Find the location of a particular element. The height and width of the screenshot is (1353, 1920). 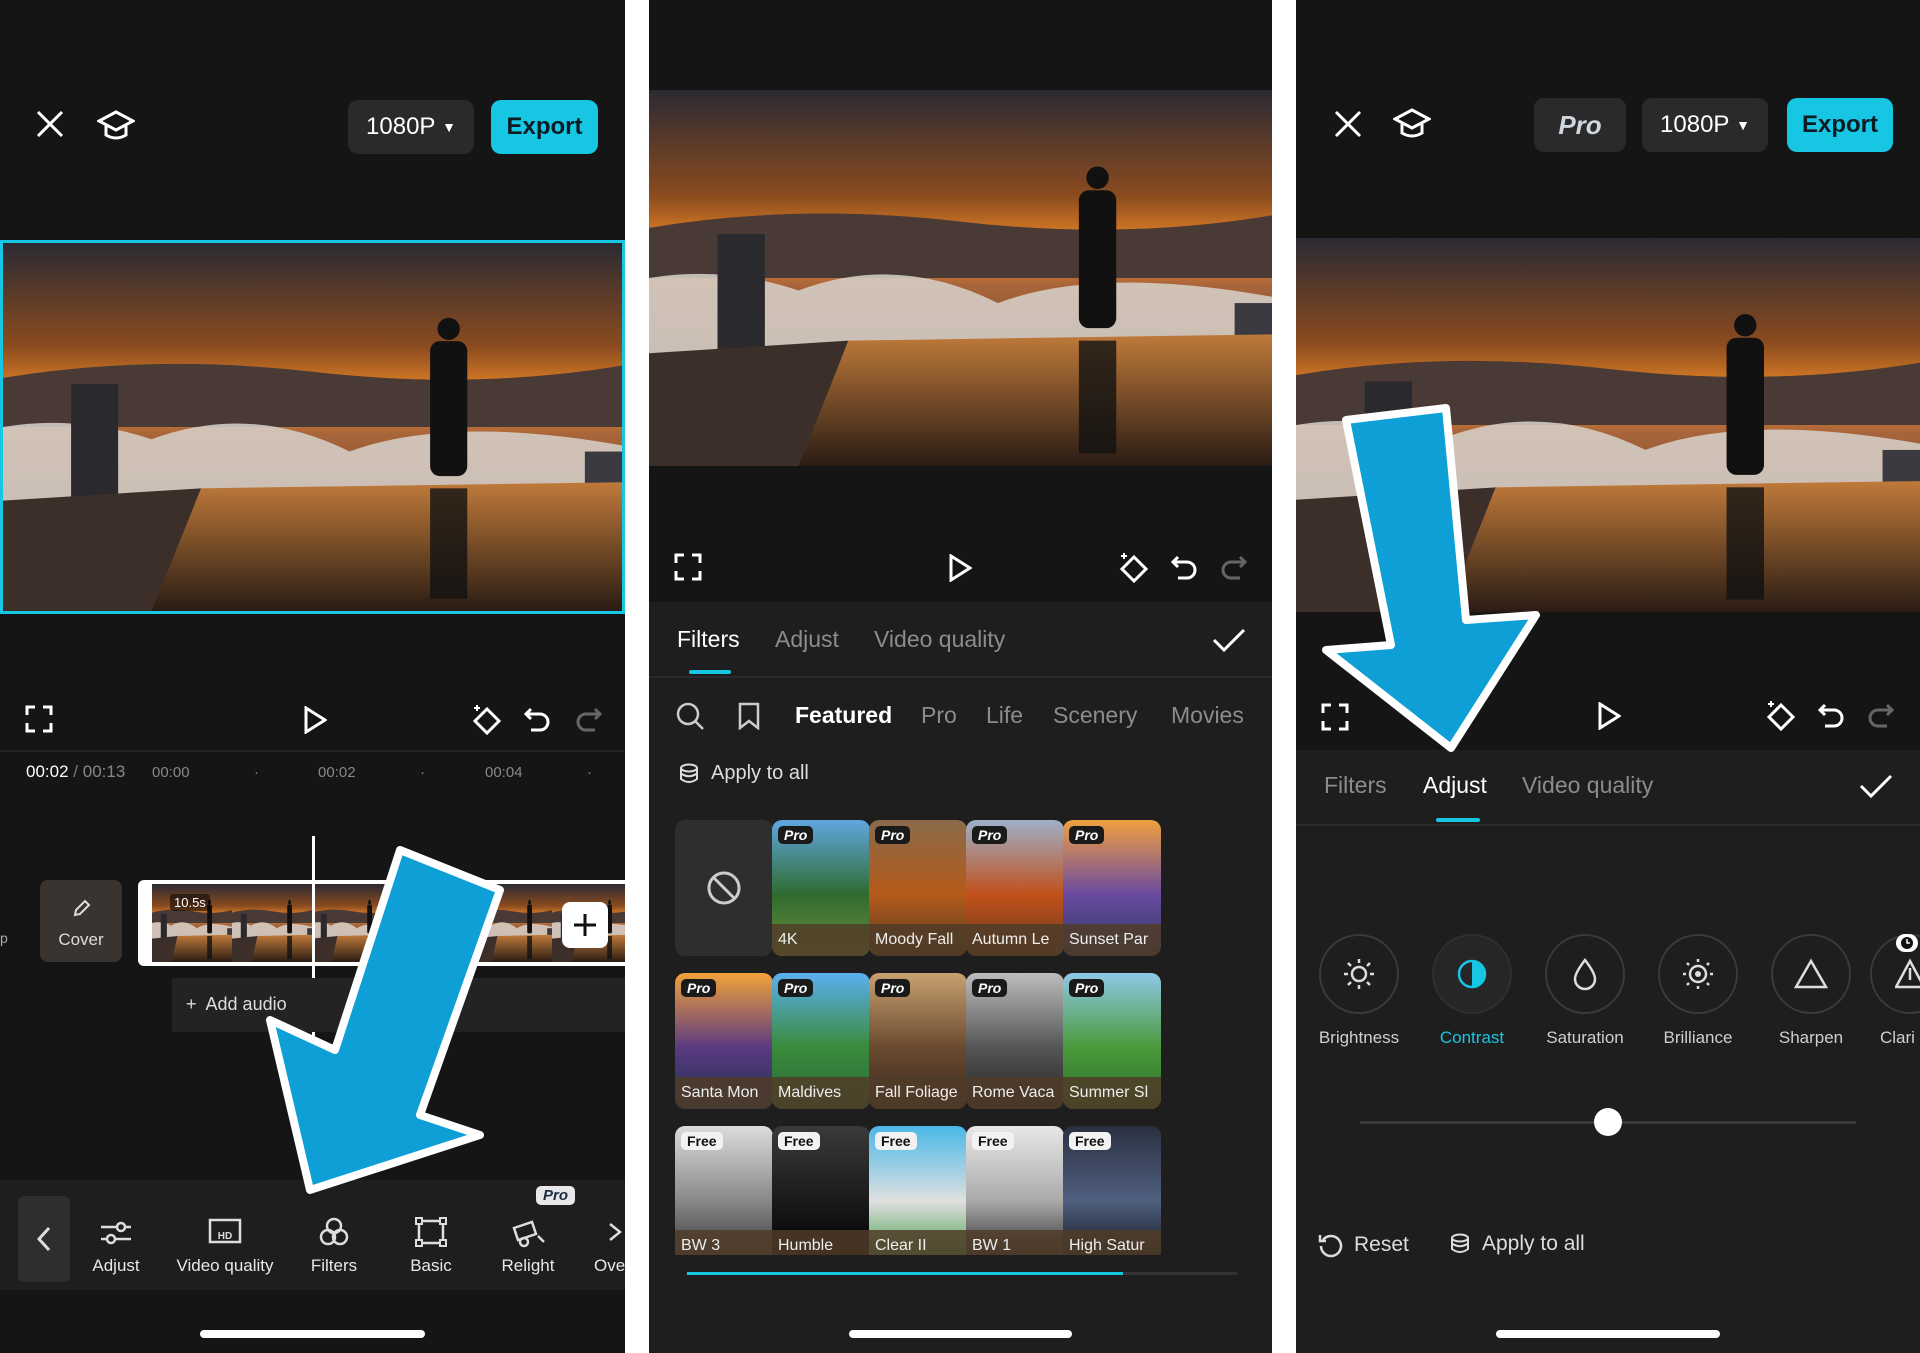

filter-thumb: Pro Maldives is located at coordinates (821, 1041).